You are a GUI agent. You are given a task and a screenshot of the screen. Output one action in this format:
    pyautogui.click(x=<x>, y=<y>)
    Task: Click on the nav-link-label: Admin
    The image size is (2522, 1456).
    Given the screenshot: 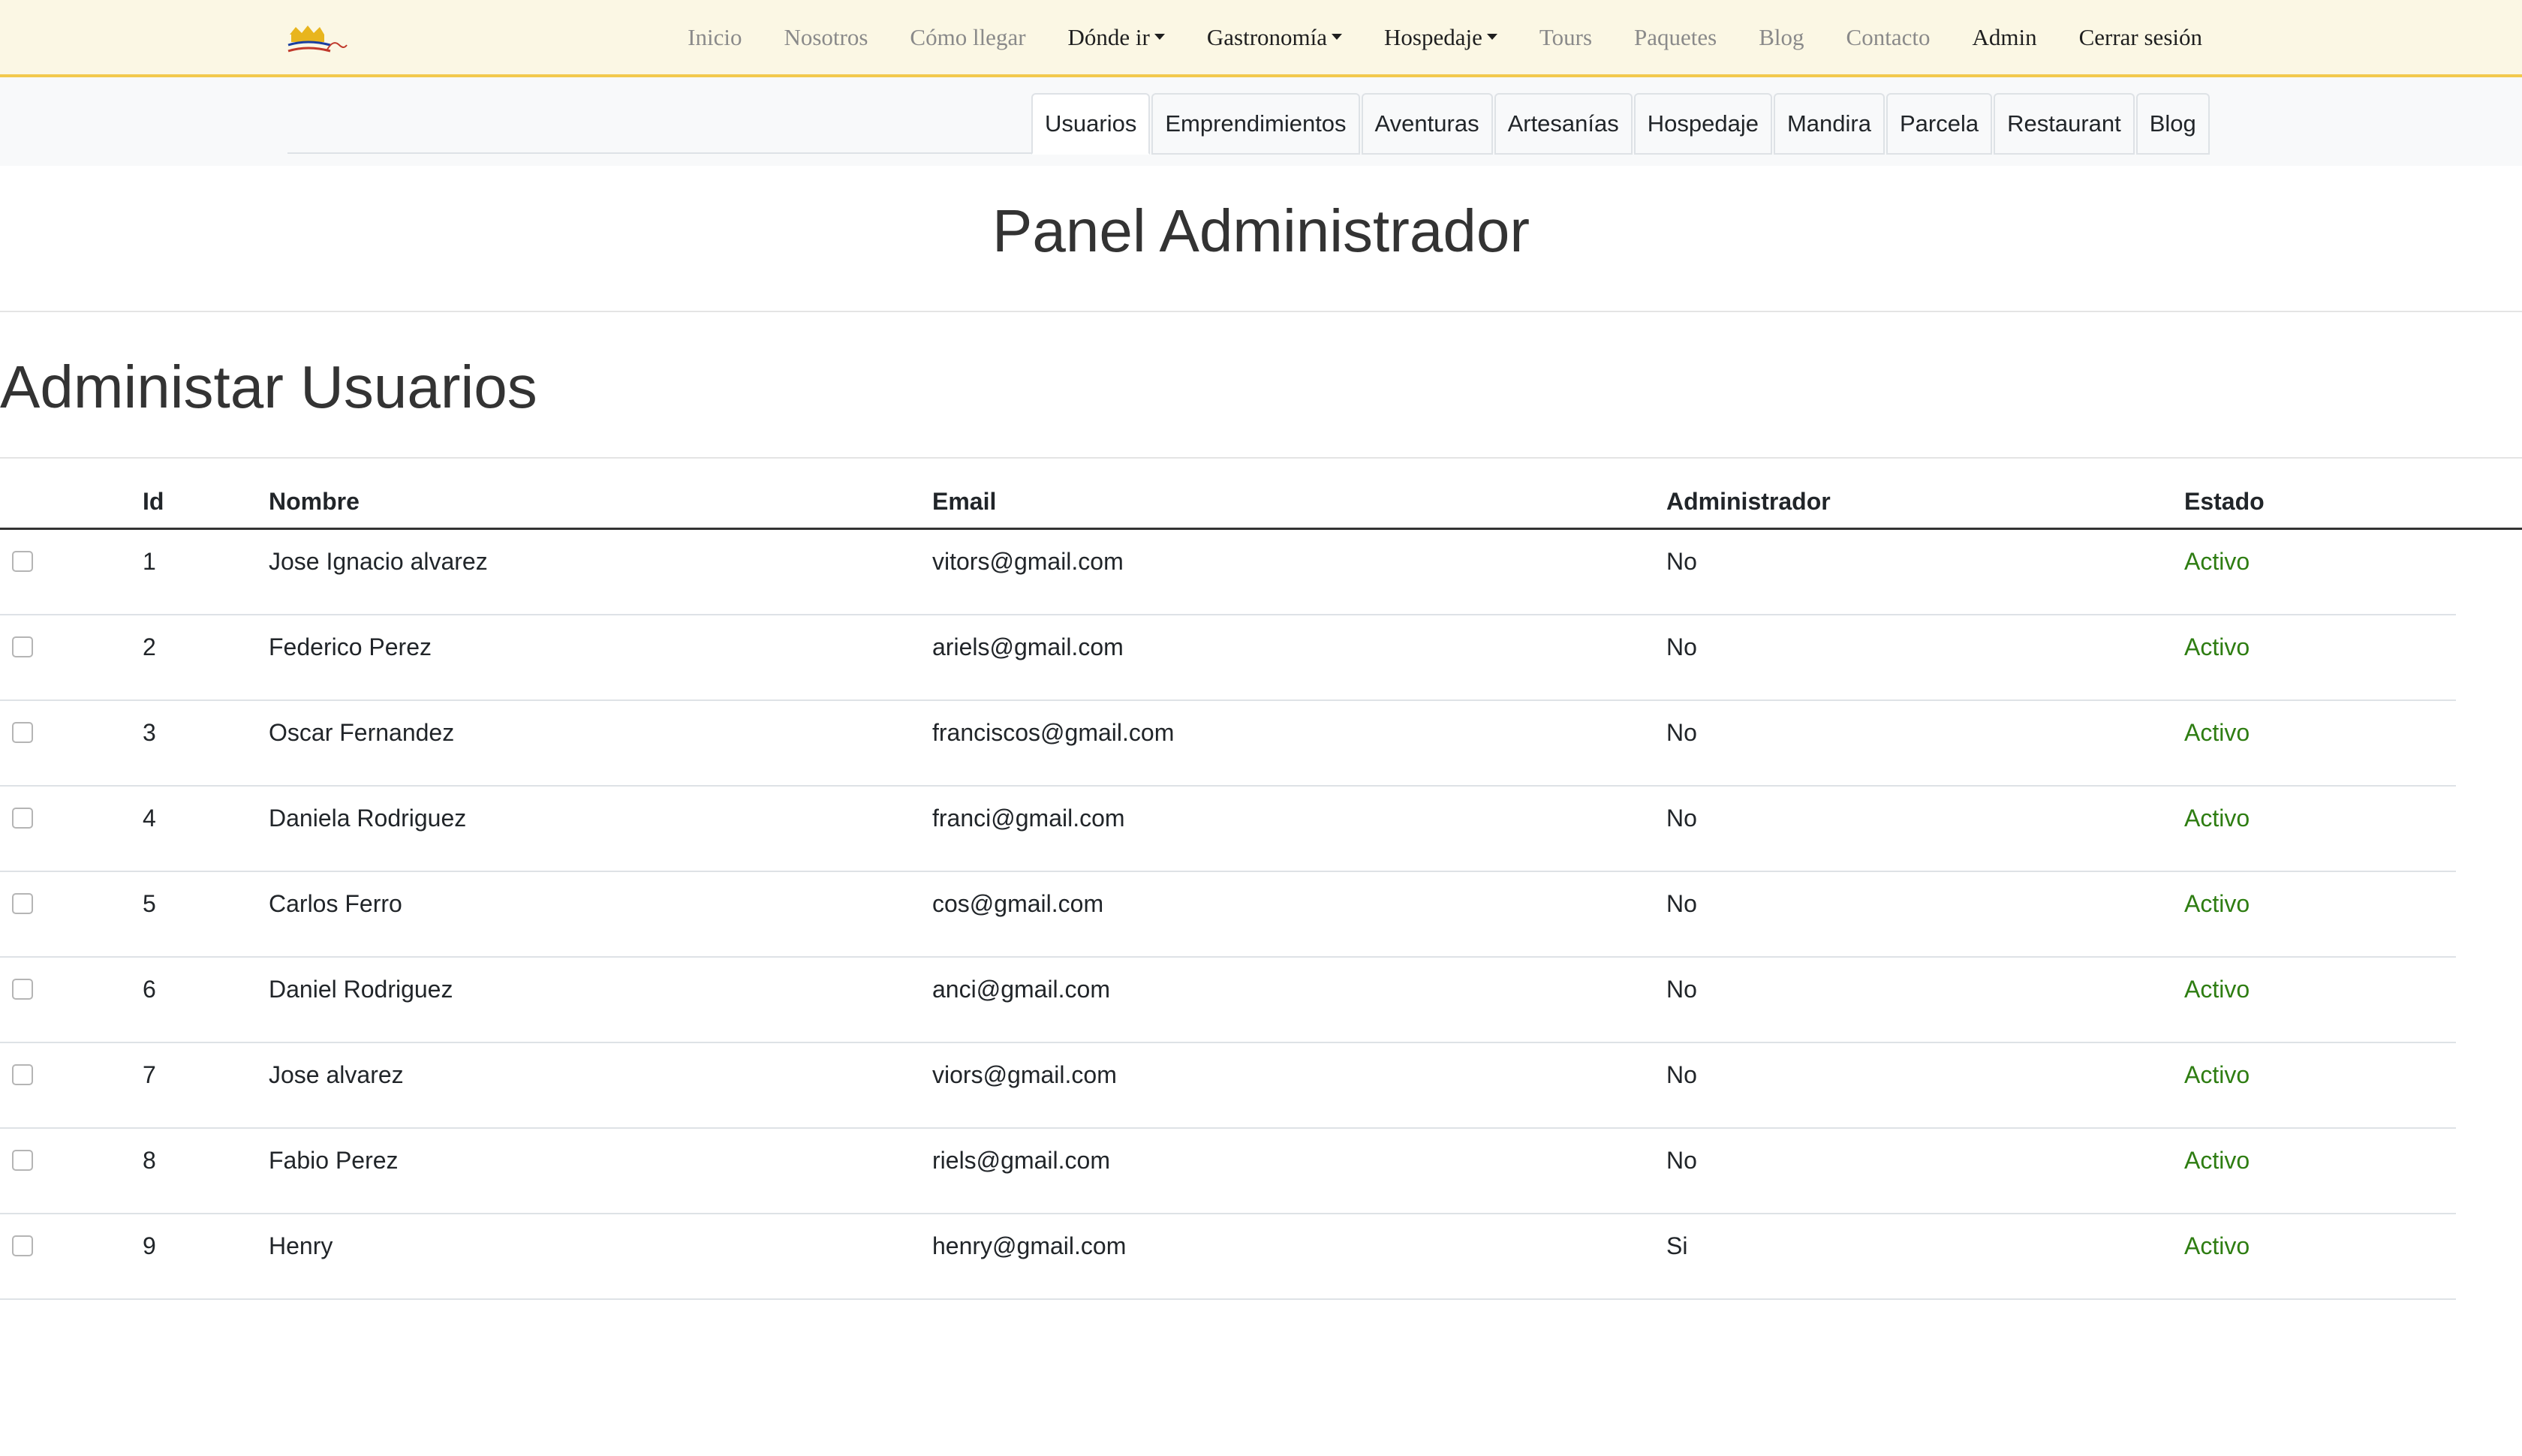 What is the action you would take?
    pyautogui.click(x=2004, y=37)
    